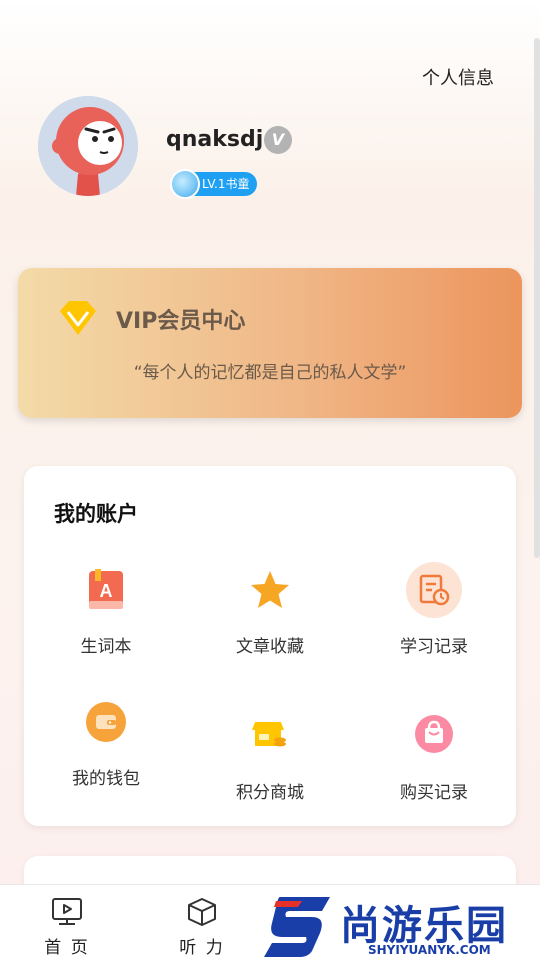  Describe the element at coordinates (270, 343) in the screenshot. I see `vip-center-card: VIP会员中心 “每个人的记忆都是自己的私人文学”` at that location.